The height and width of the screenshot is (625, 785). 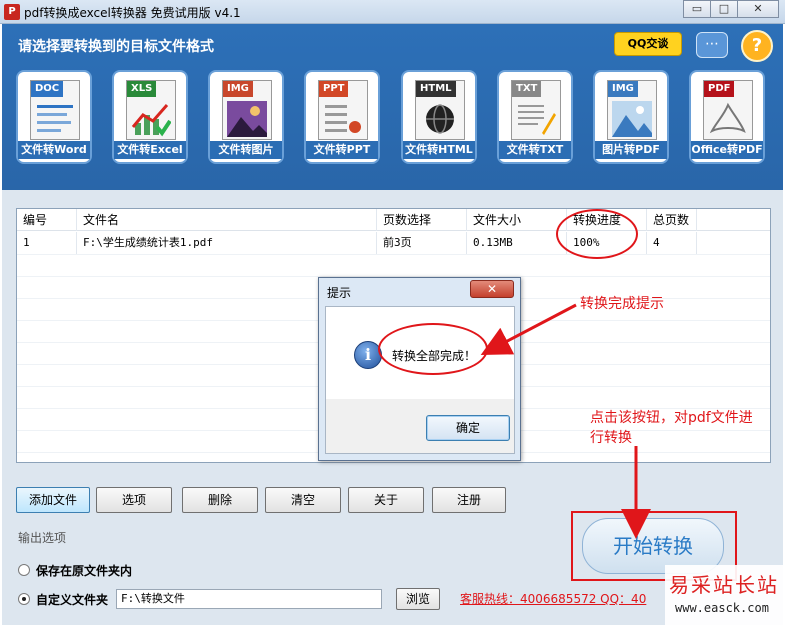 I want to click on cell-id: 1, so click(x=47, y=243).